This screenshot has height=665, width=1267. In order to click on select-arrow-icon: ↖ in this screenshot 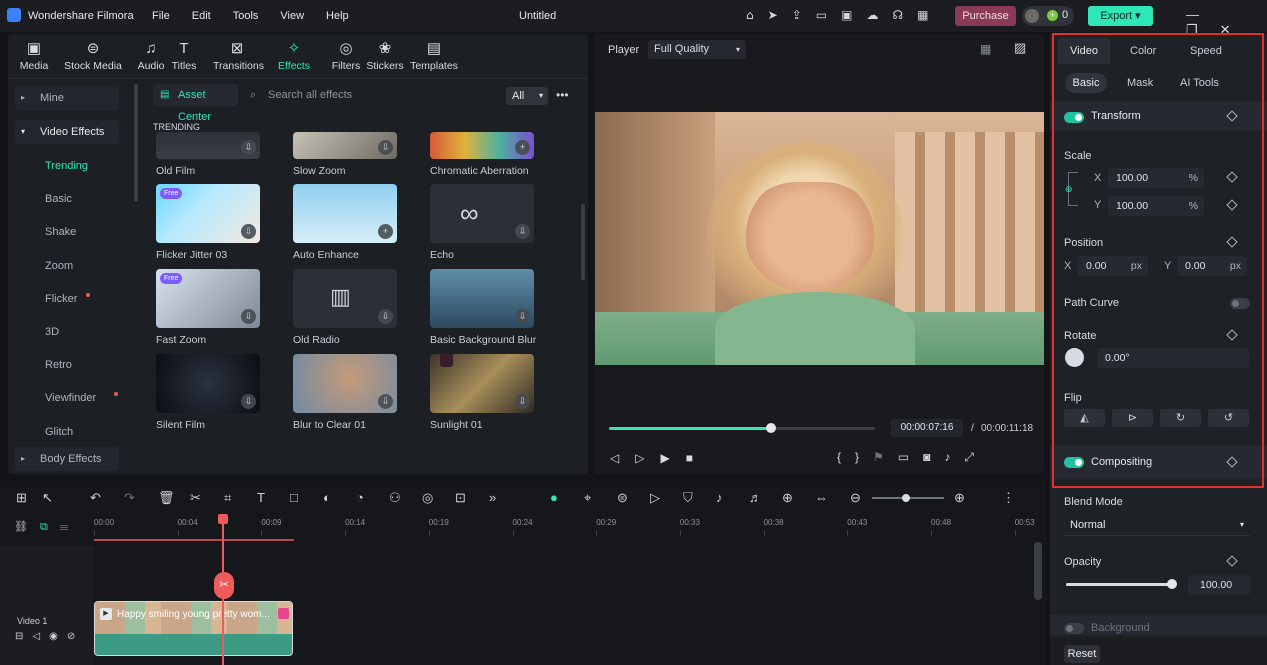, I will do `click(47, 498)`.